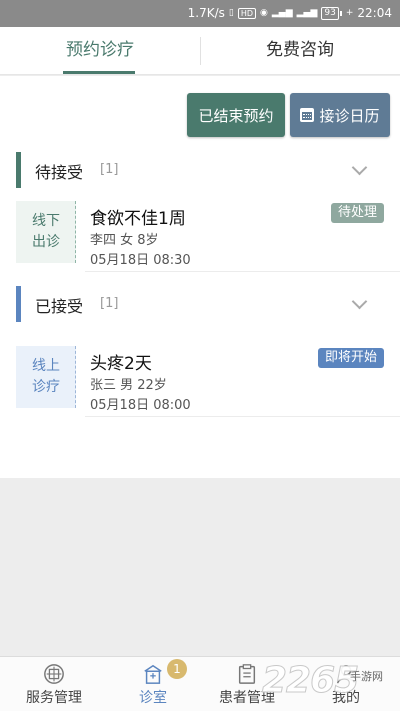 The height and width of the screenshot is (711, 400). I want to click on tab-appointments: 预约诊疗, so click(100, 51).